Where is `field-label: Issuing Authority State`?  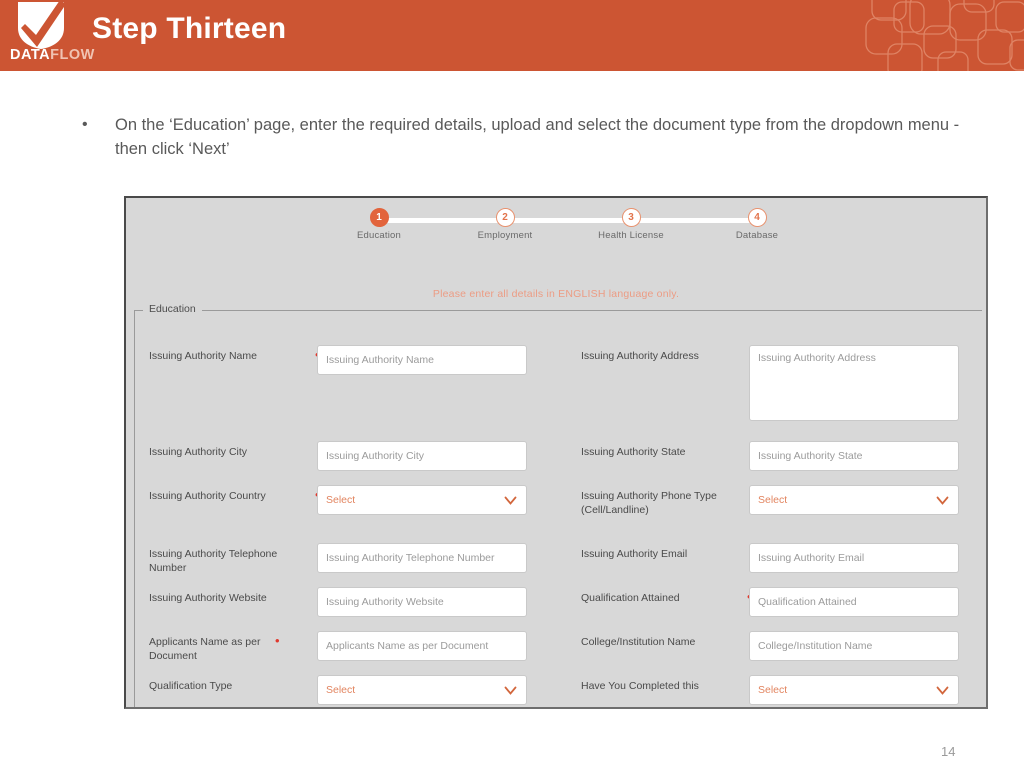 field-label: Issuing Authority State is located at coordinates (633, 452).